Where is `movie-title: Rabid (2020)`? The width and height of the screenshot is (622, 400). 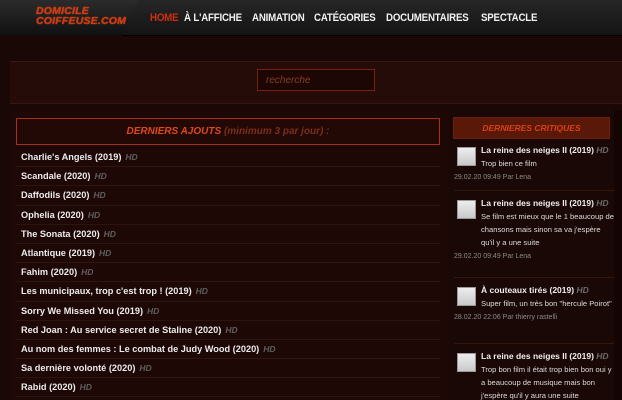 movie-title: Rabid (2020) is located at coordinates (48, 387).